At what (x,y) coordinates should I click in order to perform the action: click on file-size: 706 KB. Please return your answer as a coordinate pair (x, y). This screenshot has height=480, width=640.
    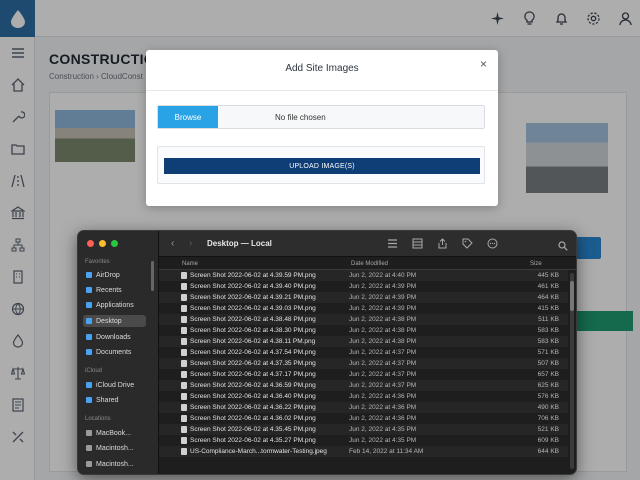
    Looking at the image, I should click on (548, 418).